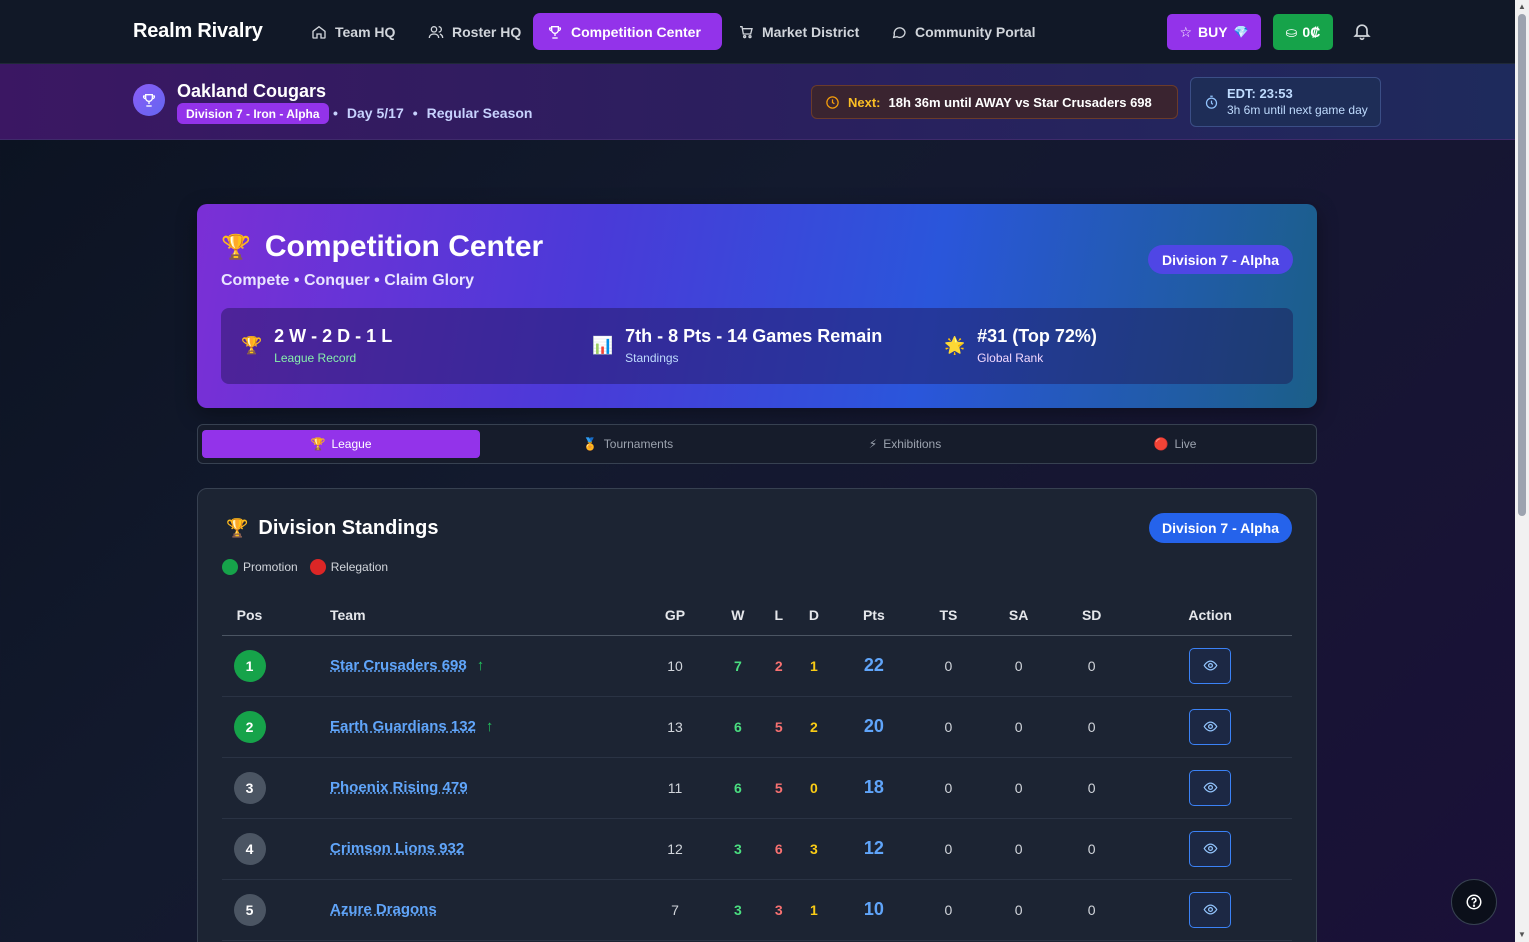 This screenshot has height=942, width=1529. What do you see at coordinates (1522, 934) in the screenshot?
I see `scroll-down-arrow-icon: ▼` at bounding box center [1522, 934].